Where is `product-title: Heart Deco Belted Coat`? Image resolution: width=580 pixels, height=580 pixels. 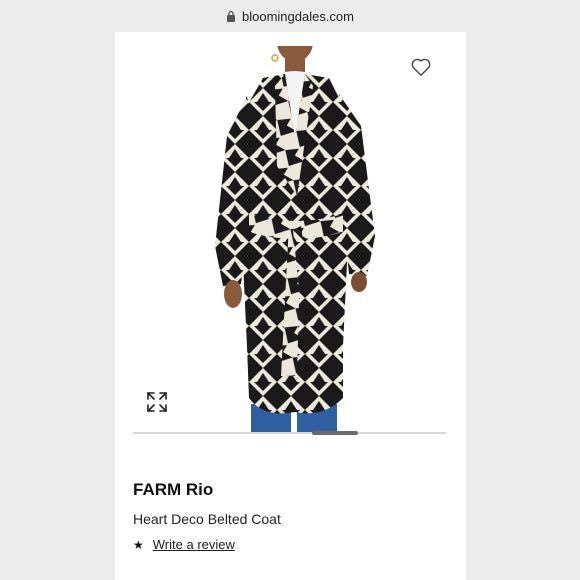
product-title: Heart Deco Belted Coat is located at coordinates (207, 519).